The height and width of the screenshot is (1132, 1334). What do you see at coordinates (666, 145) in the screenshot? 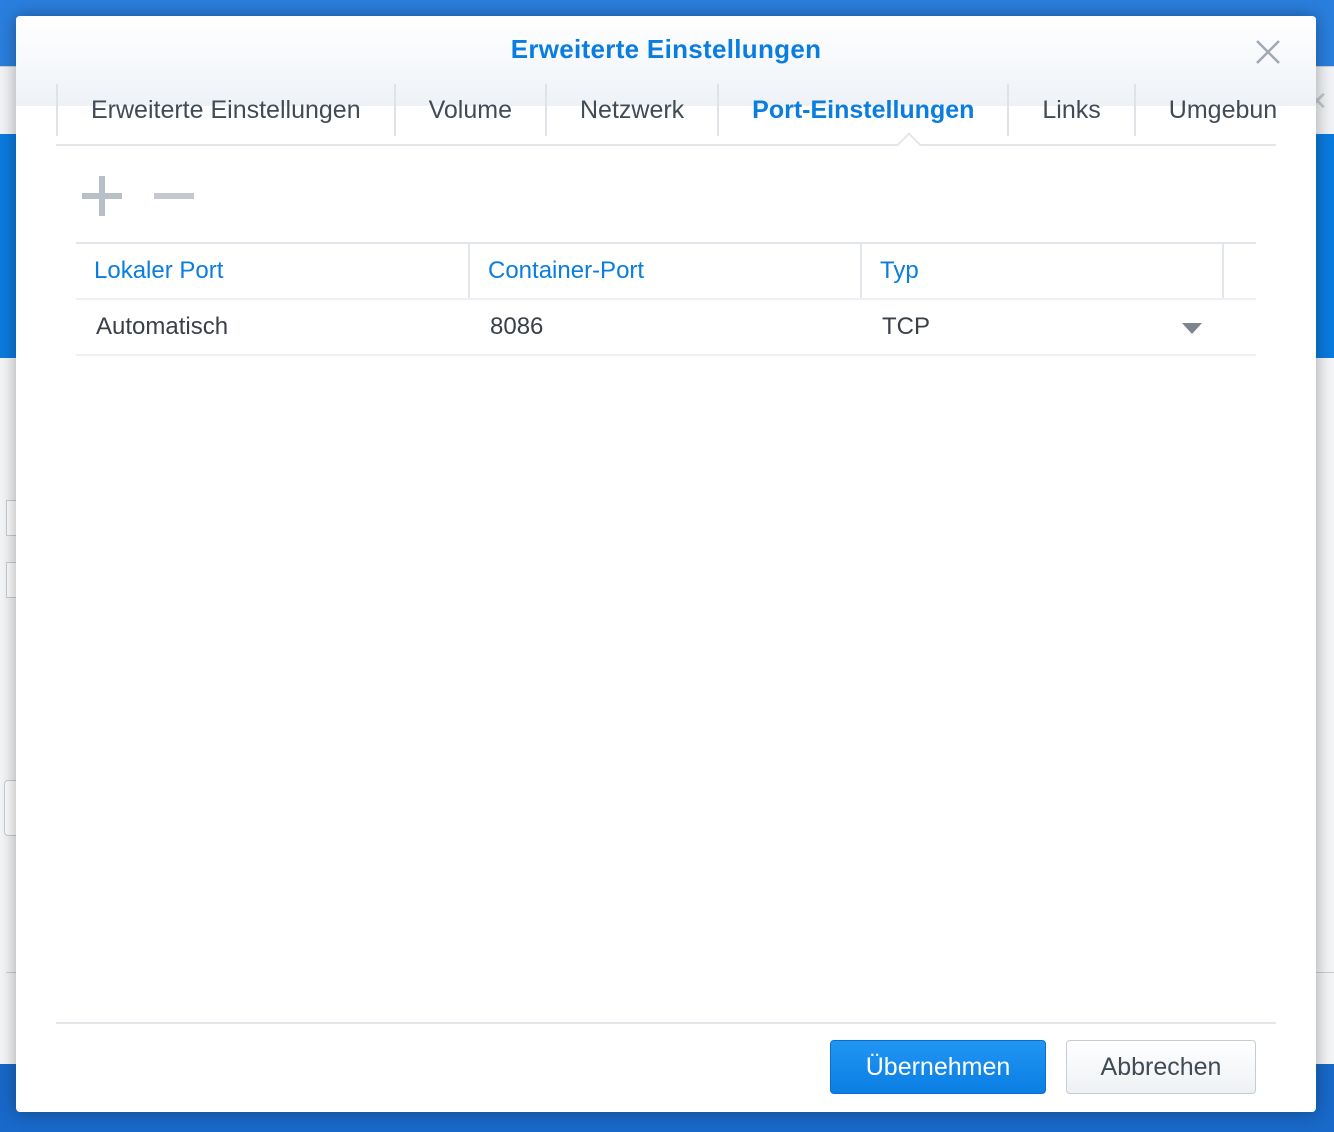
I see `tab-underline` at bounding box center [666, 145].